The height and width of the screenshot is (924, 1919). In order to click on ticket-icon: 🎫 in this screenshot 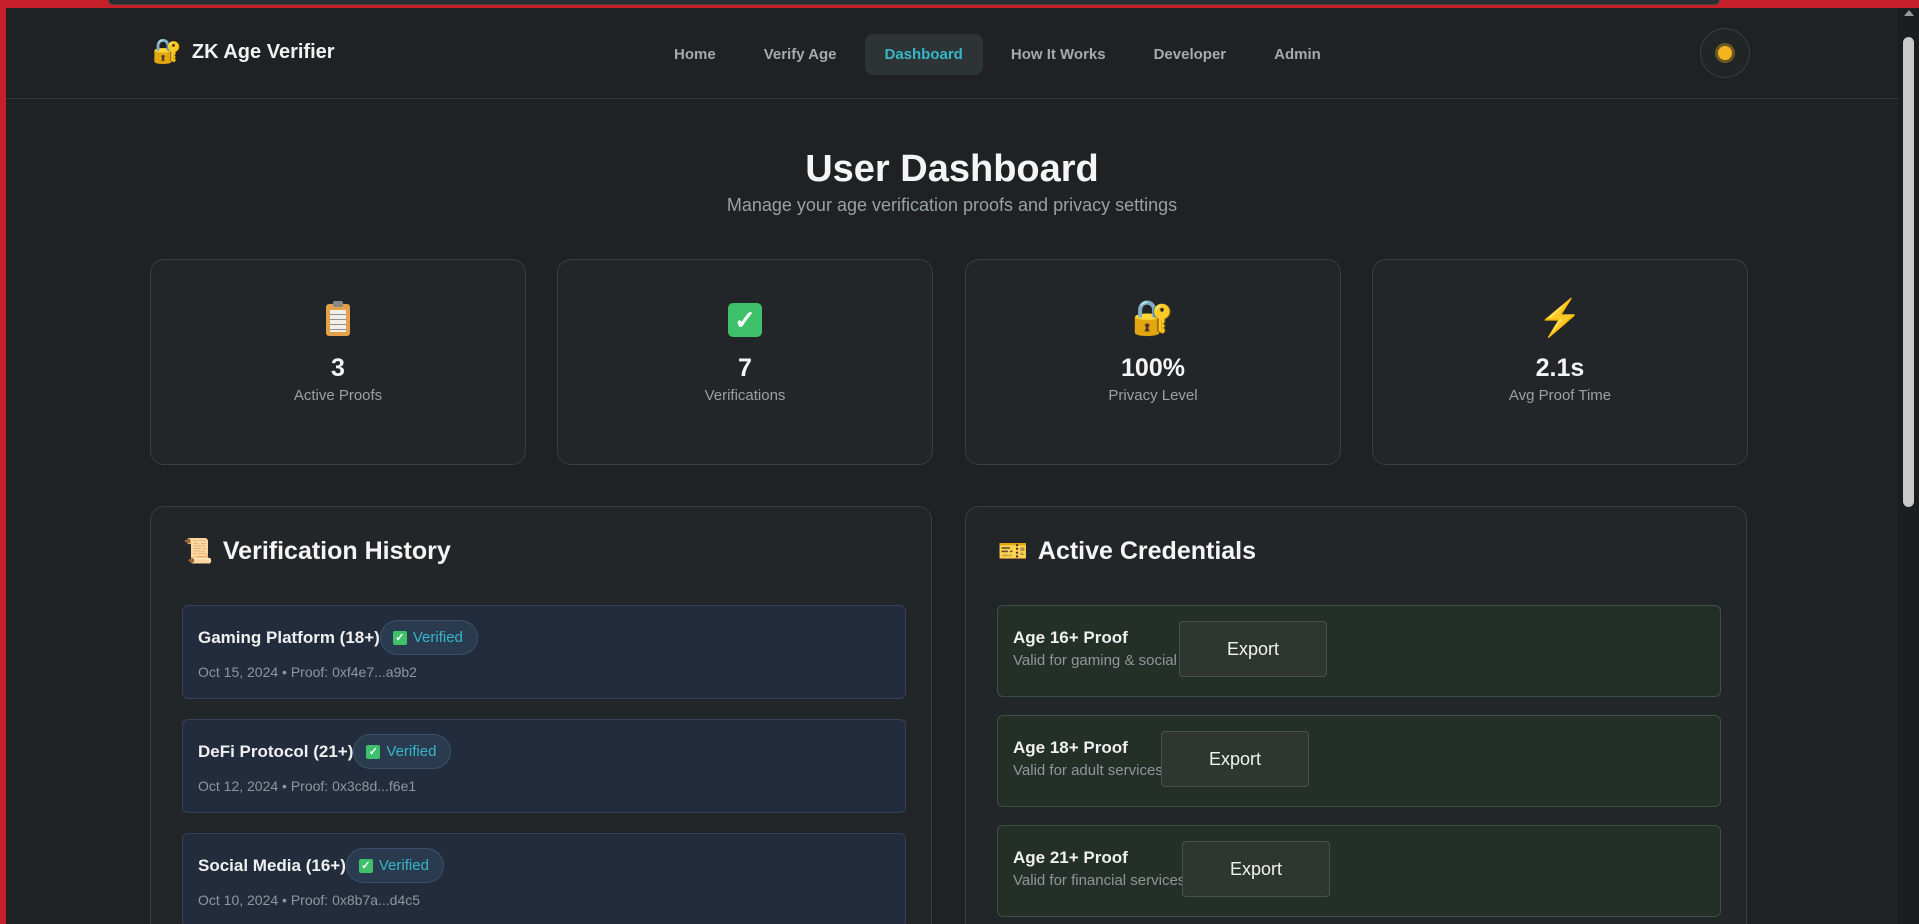, I will do `click(1013, 551)`.